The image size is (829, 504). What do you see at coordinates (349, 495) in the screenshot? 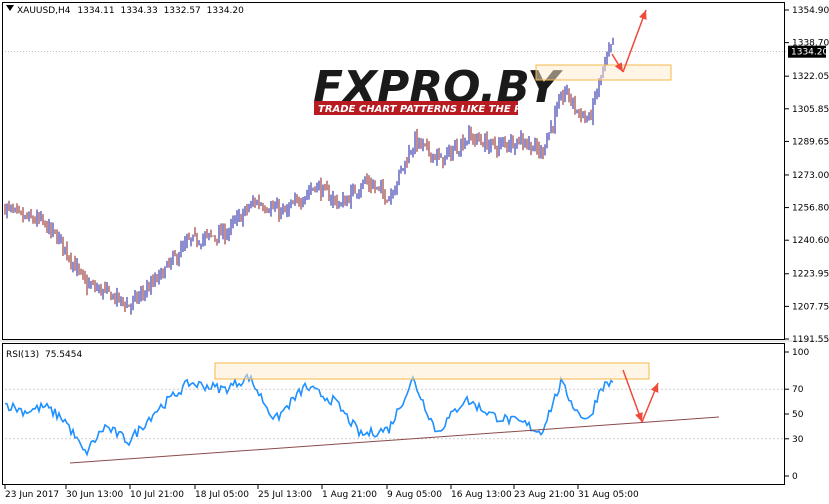
I see `time-axis-label: 1 Aug 21:00` at bounding box center [349, 495].